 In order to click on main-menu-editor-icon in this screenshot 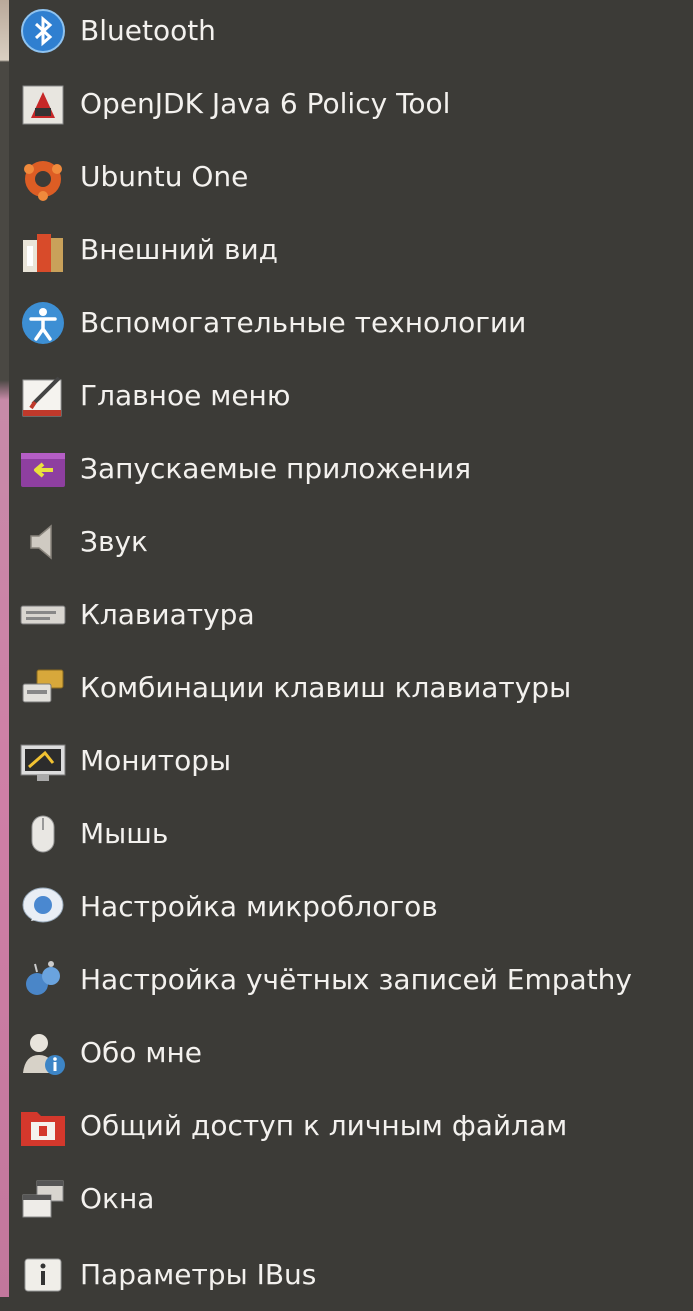, I will do `click(43, 396)`.